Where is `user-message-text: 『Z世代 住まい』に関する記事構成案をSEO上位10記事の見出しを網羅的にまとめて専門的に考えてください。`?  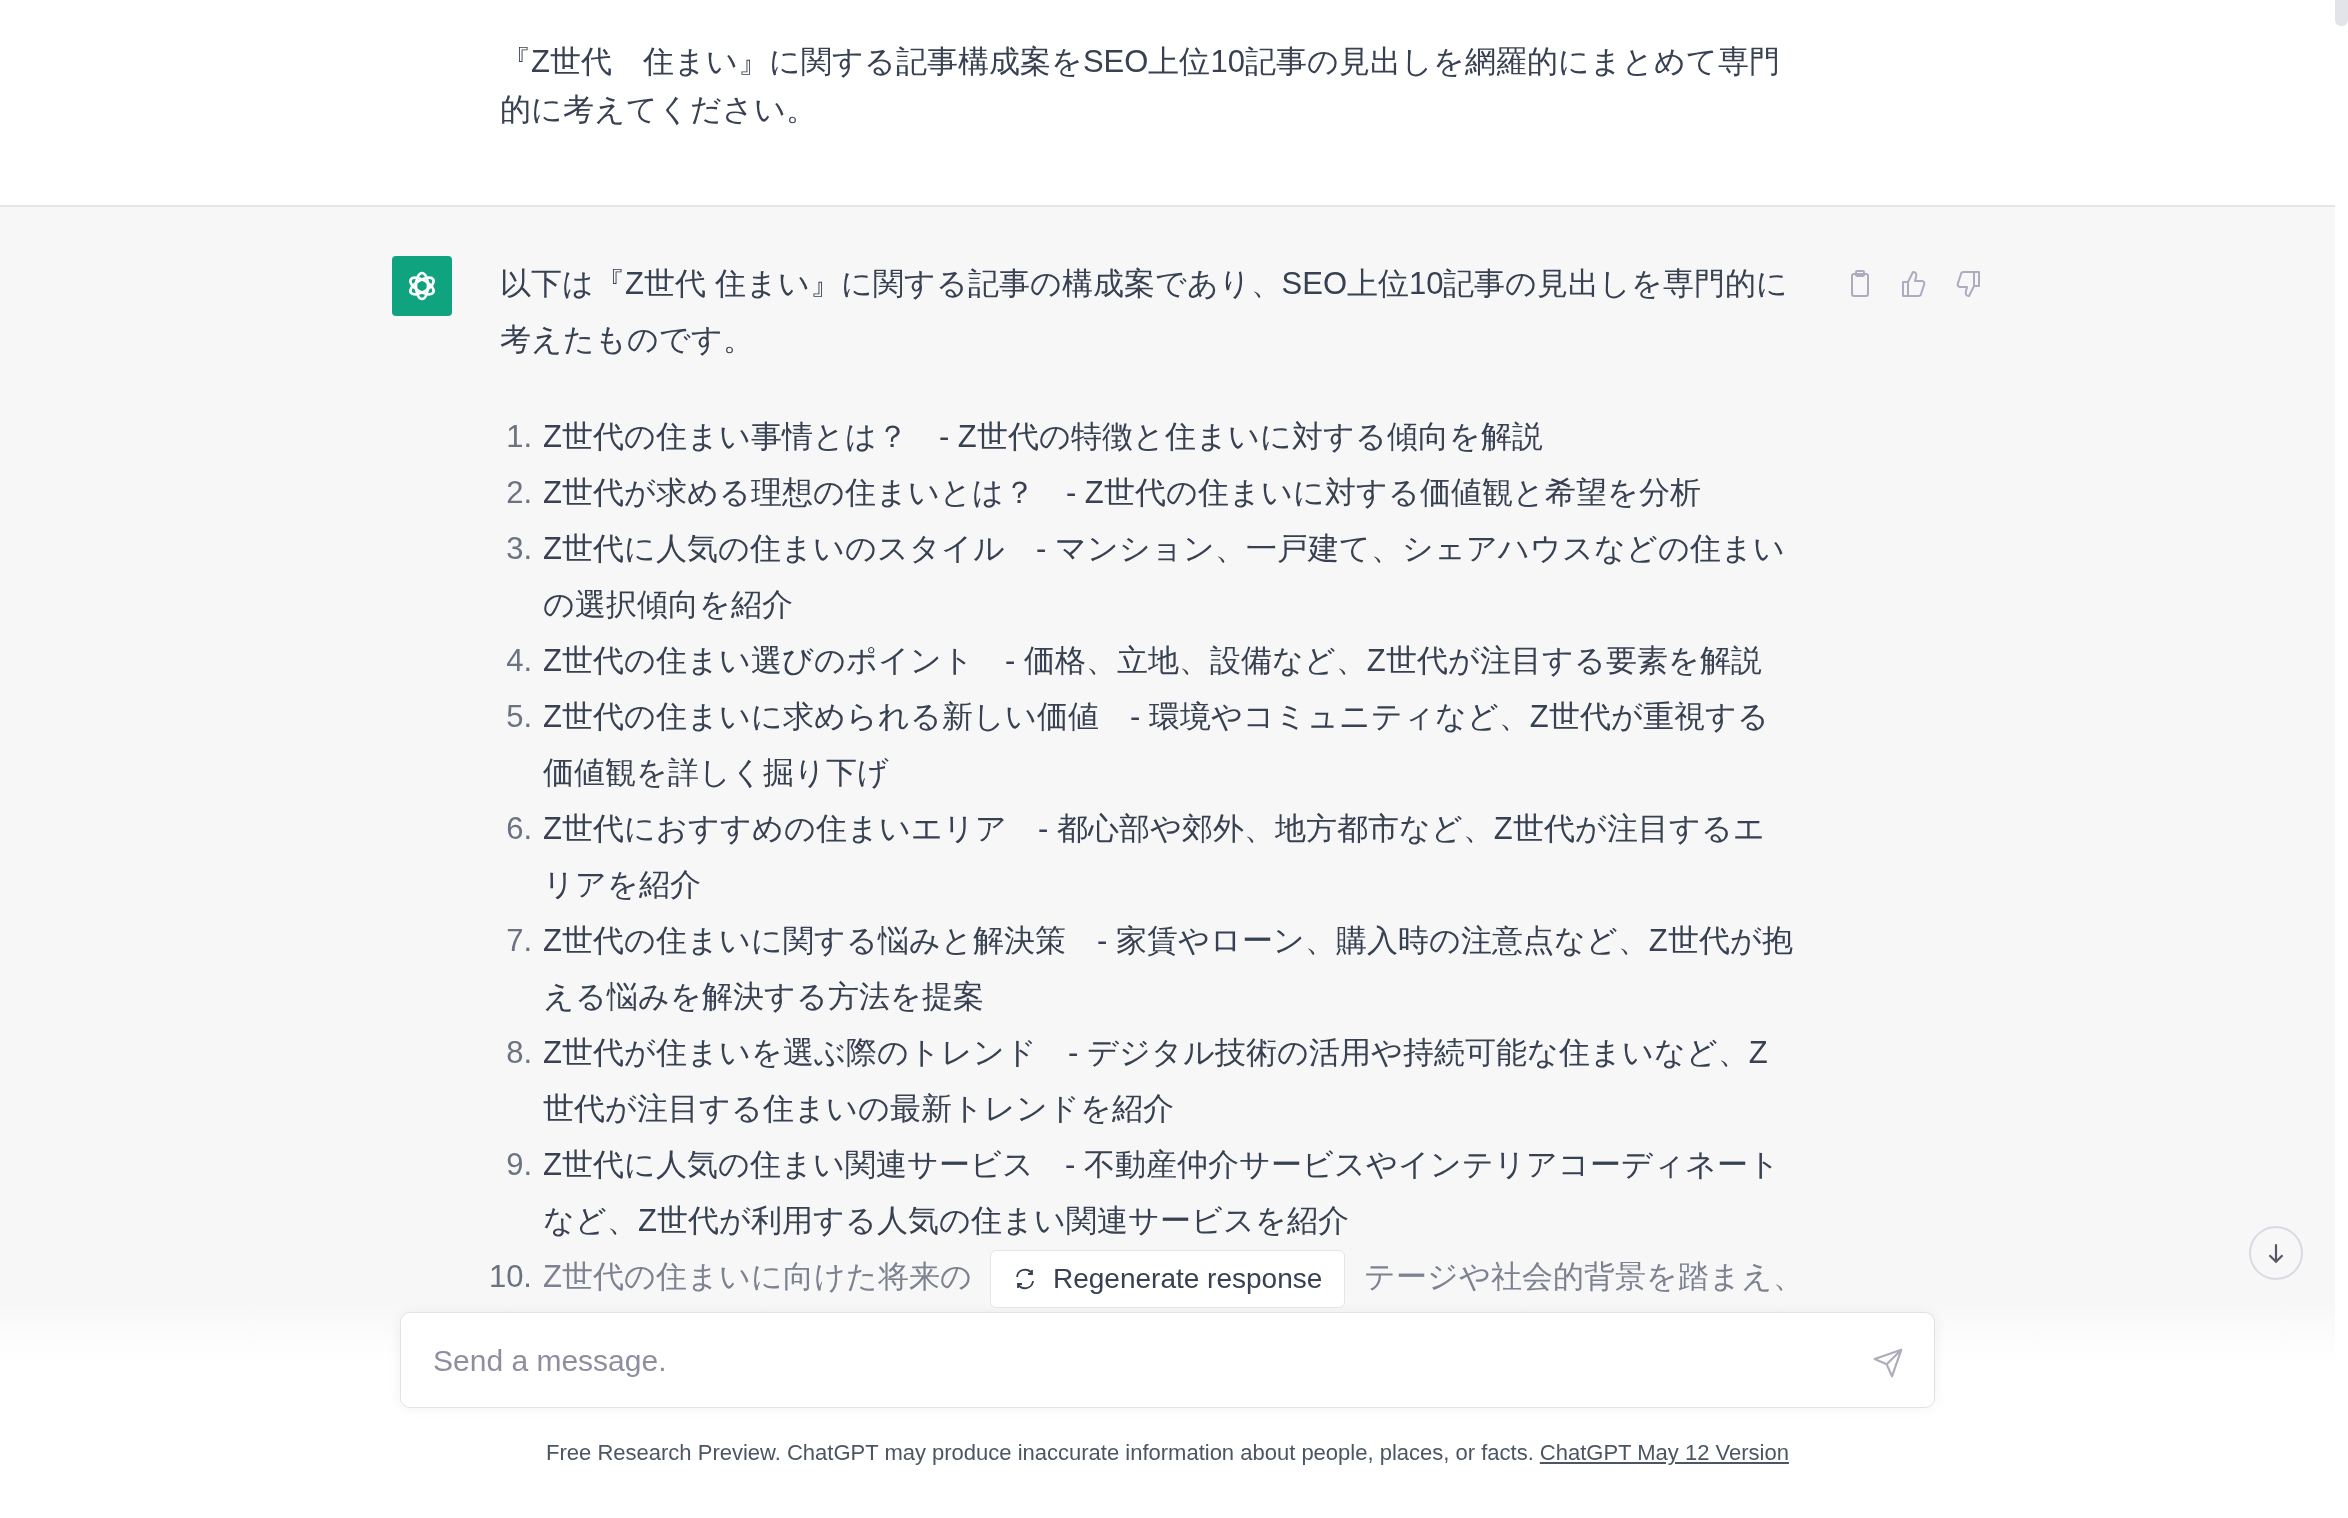 user-message-text: 『Z世代 住まい』に関する記事構成案をSEO上位10記事の見出しを網羅的にまとめて専門的に考えてください。 is located at coordinates (1140, 86).